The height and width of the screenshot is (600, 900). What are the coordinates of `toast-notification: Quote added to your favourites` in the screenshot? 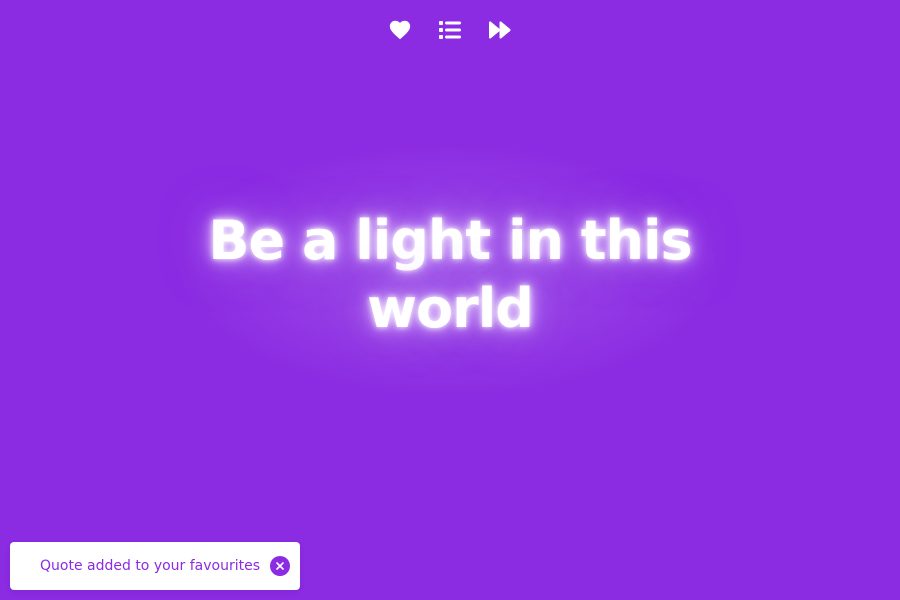 It's located at (155, 566).